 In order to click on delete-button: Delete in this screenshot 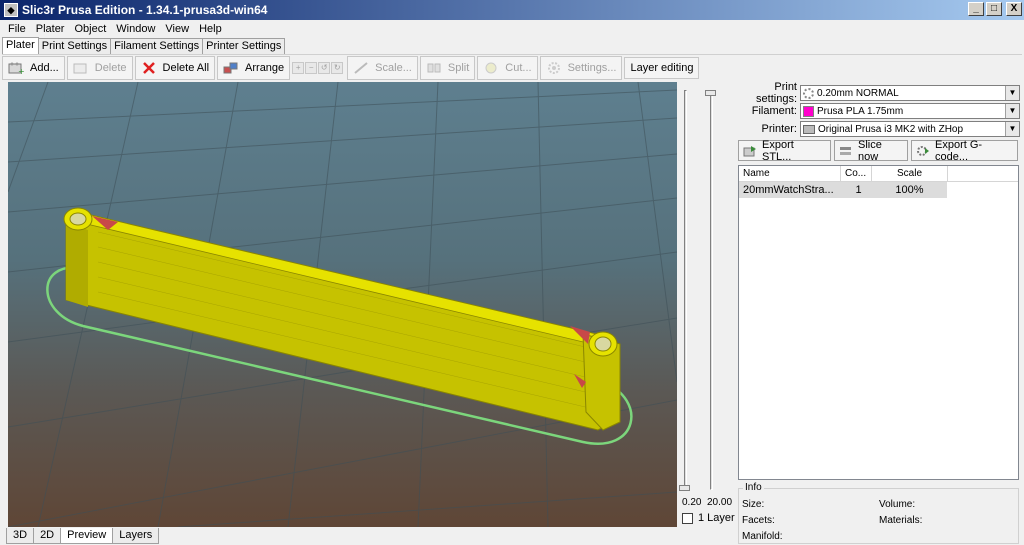, I will do `click(99, 67)`.